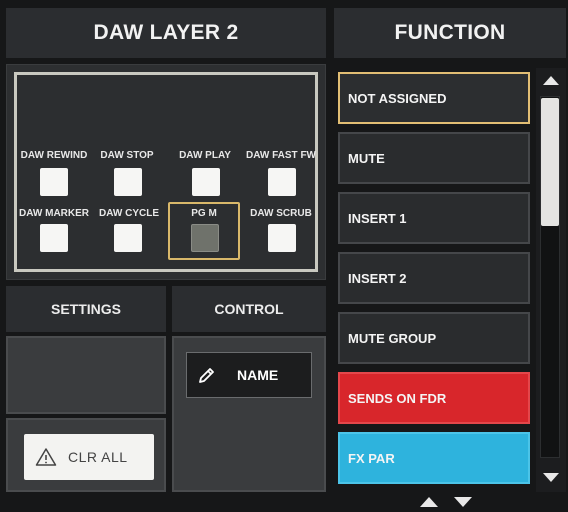 The image size is (568, 512). I want to click on function-item-label: MUTE, so click(366, 158).